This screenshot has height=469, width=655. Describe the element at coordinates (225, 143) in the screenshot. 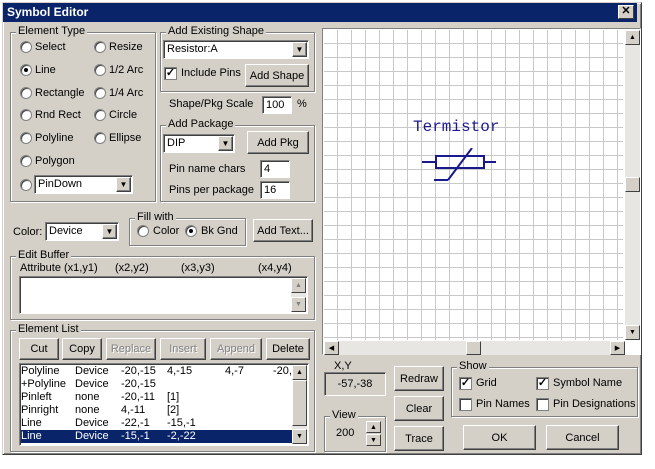

I see `package-dropdown-button: ▼` at that location.